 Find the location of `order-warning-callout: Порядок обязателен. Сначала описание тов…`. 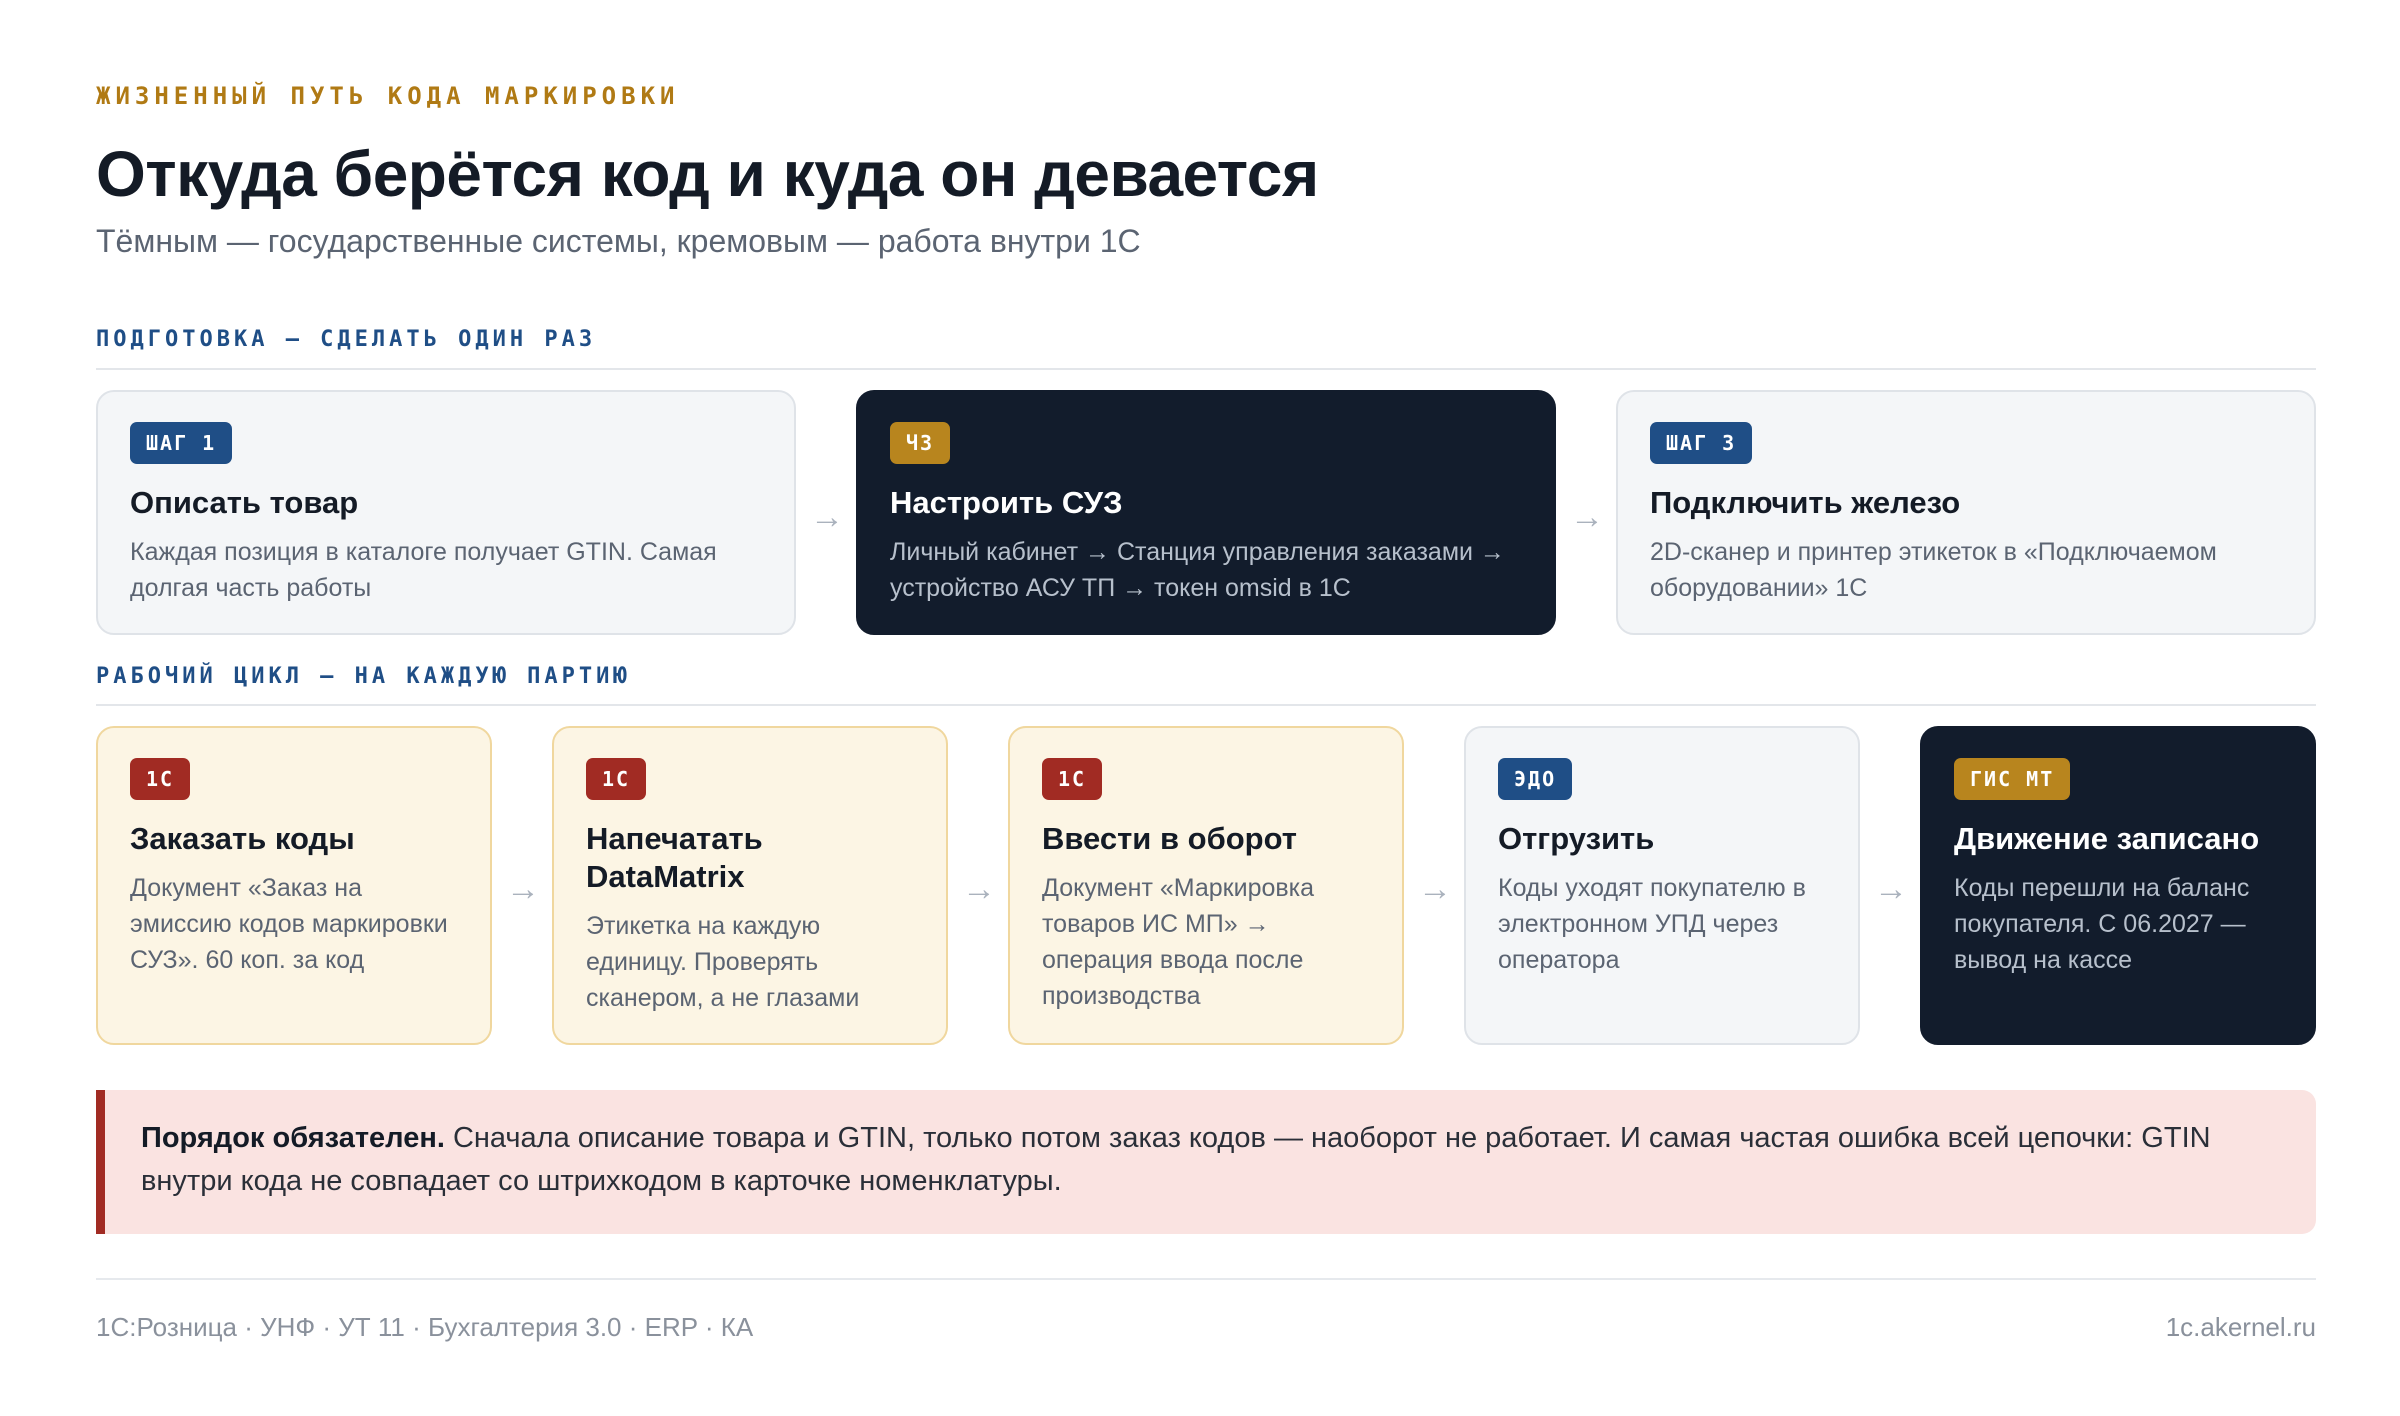

order-warning-callout: Порядок обязателен. Сначала описание тов… is located at coordinates (1206, 1162).